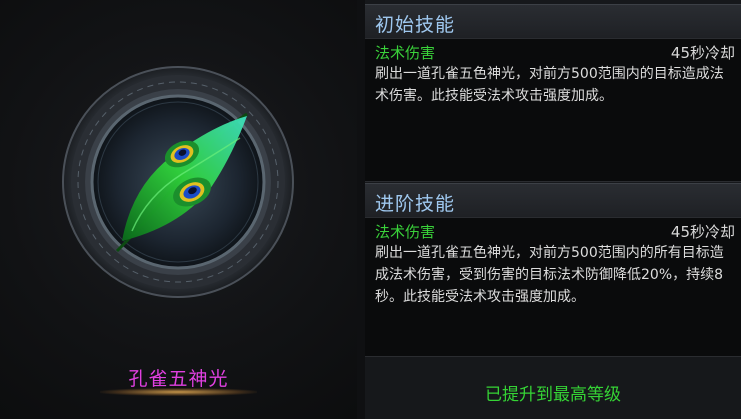 Image resolution: width=741 pixels, height=419 pixels. I want to click on initial-skill-damage-type: 法术伤害, so click(405, 53).